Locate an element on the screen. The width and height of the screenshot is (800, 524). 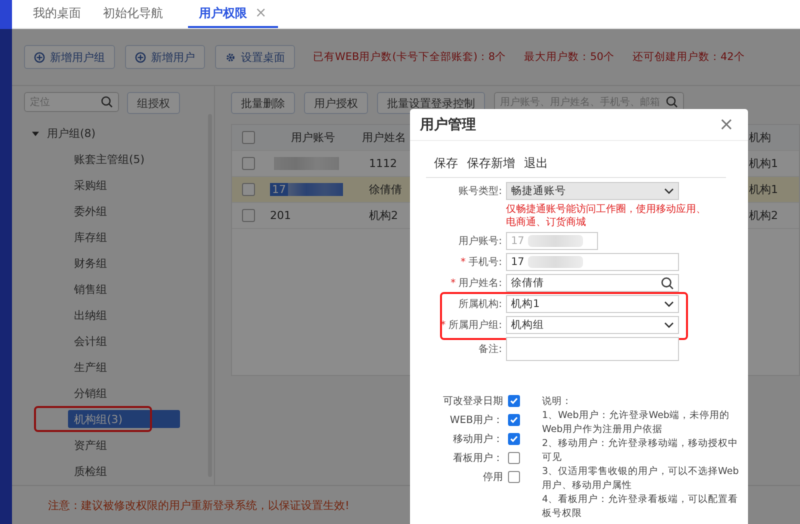
help-text: 3、仅适用零售收银的用户，可以不选择Web用户、移动用户属性 is located at coordinates (641, 479).